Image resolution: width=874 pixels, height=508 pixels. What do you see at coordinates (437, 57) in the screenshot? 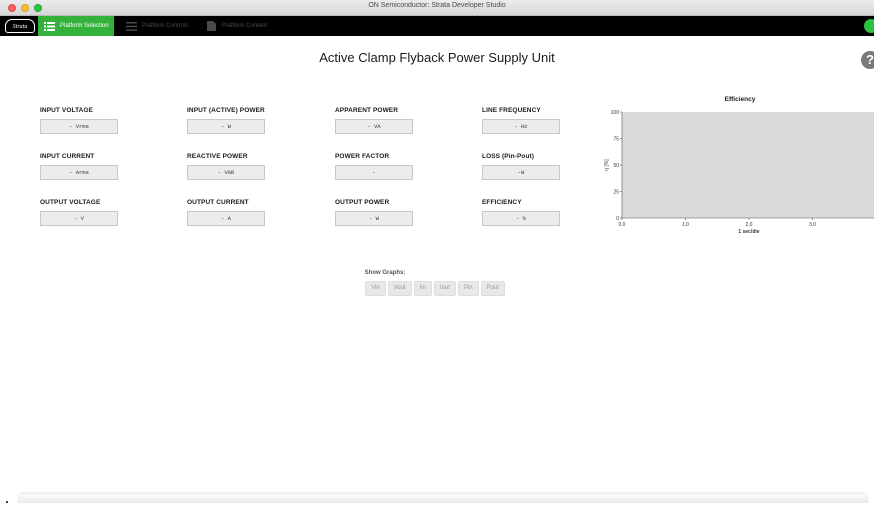
I see `page-title: Active Clamp Flyback Power Supply Unit` at bounding box center [437, 57].